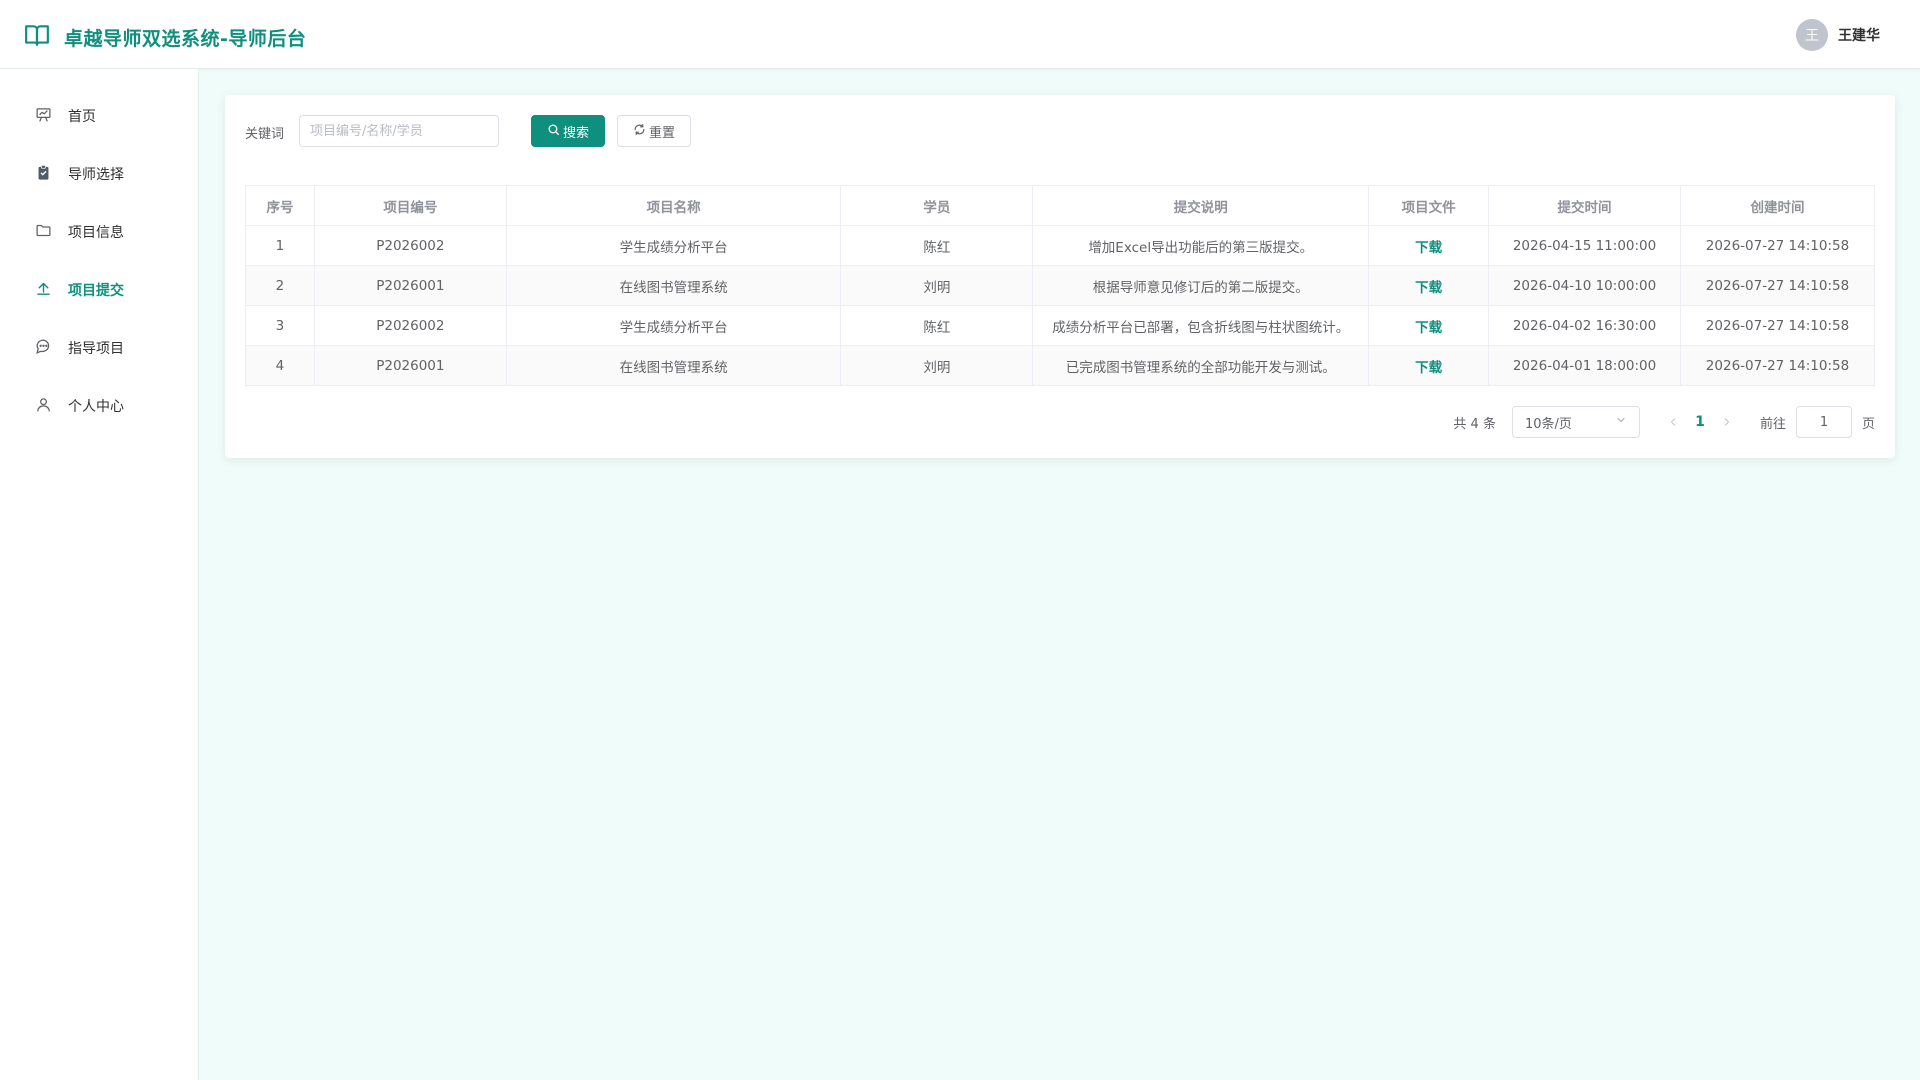  I want to click on chevron-down-icon, so click(1621, 422).